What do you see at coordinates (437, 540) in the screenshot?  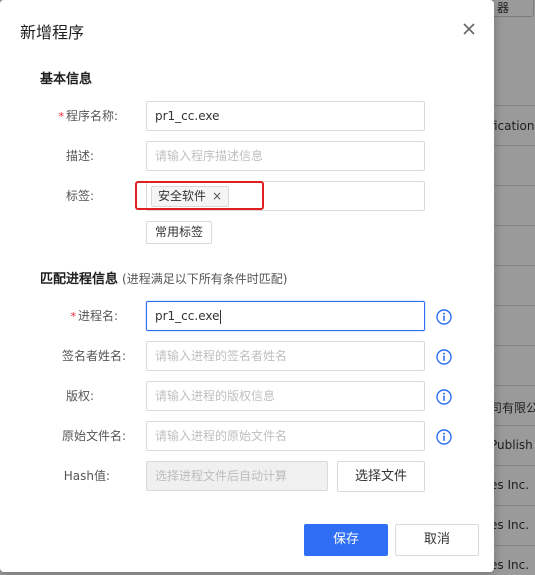 I see `cancel-button: 取消` at bounding box center [437, 540].